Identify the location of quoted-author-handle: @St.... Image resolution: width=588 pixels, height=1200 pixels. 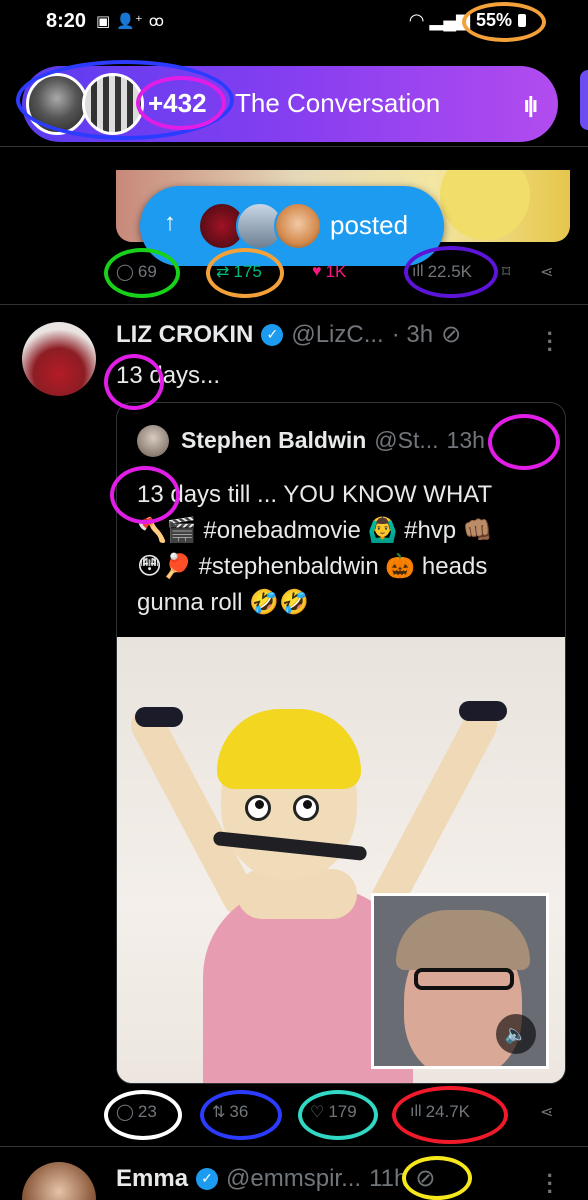
(406, 440).